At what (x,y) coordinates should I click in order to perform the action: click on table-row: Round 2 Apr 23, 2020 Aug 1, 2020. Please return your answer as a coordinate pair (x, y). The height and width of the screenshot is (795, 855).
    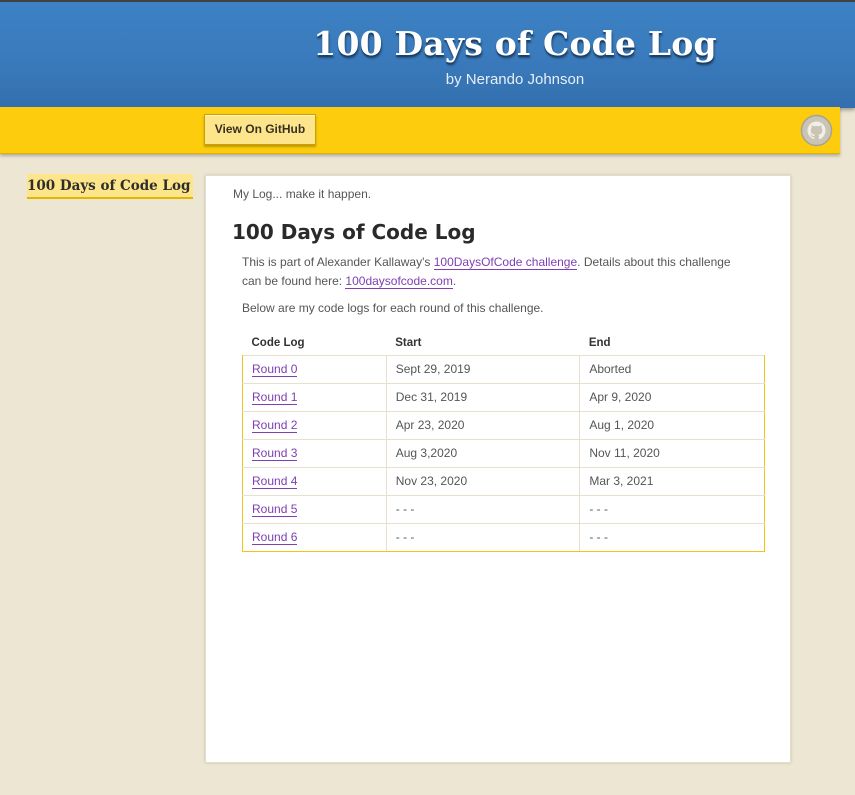
    Looking at the image, I should click on (503, 425).